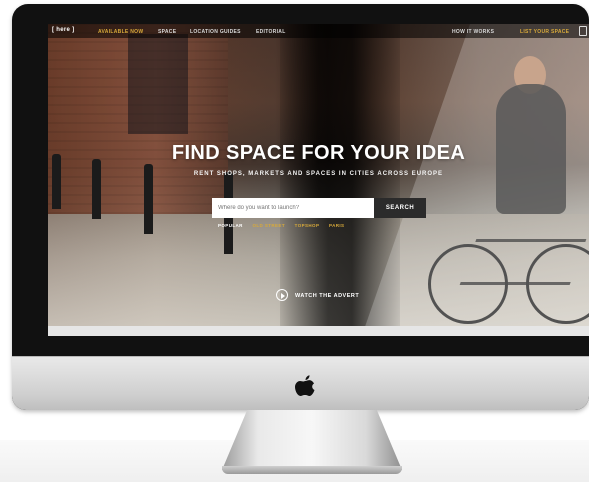  I want to click on popular-link-old-street: OLD STREET, so click(268, 225).